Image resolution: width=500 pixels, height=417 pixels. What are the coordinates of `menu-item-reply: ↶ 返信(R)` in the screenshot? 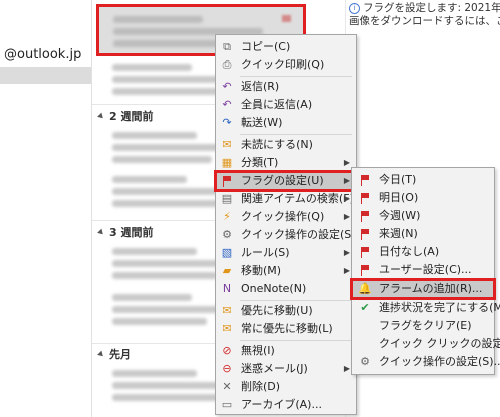 It's located at (286, 87).